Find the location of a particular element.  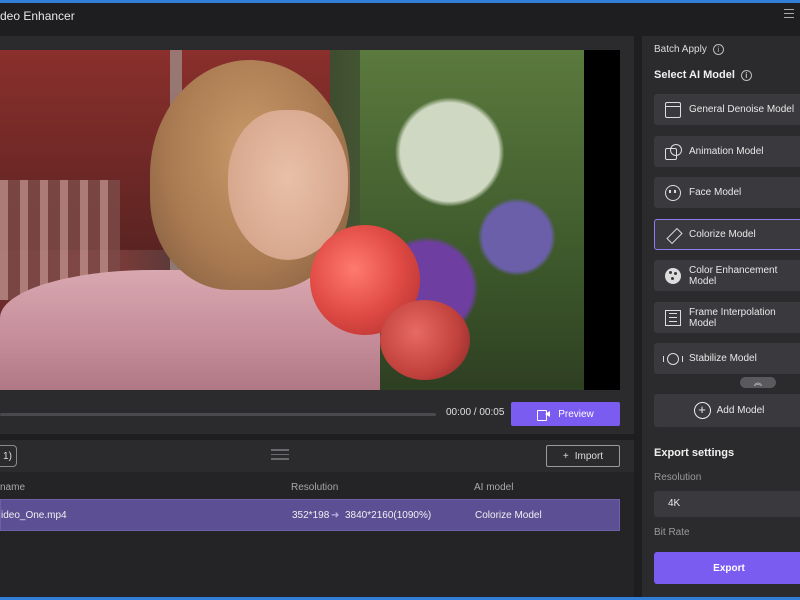

file-count-button: 1) is located at coordinates (8, 456).